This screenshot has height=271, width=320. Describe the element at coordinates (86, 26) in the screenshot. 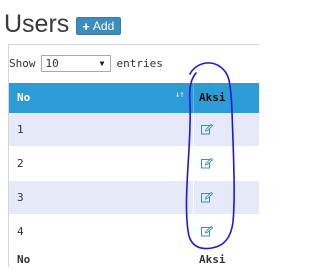

I see `plus-icon: +` at that location.